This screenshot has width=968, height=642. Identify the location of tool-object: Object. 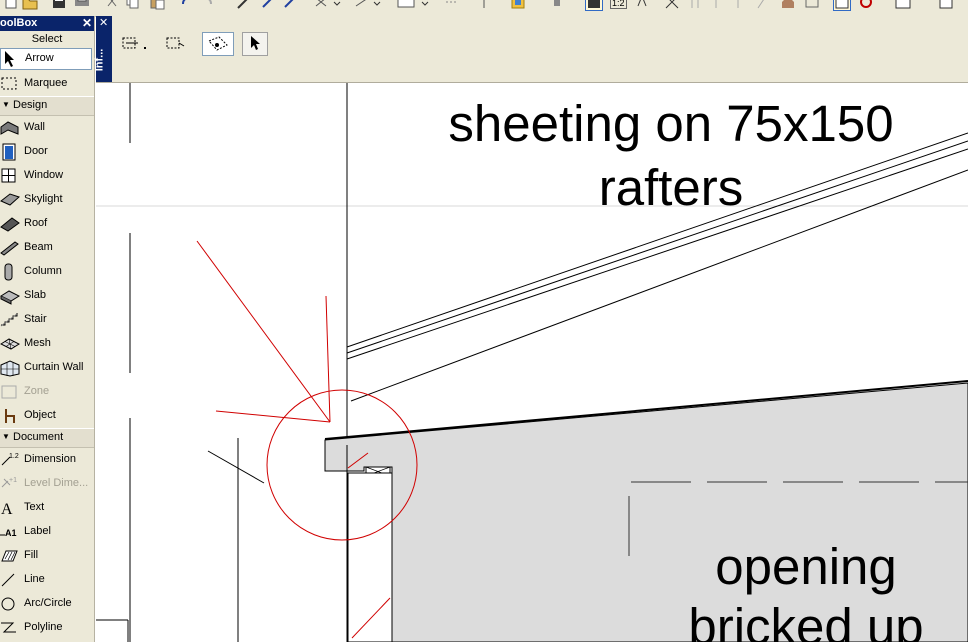
(47, 416).